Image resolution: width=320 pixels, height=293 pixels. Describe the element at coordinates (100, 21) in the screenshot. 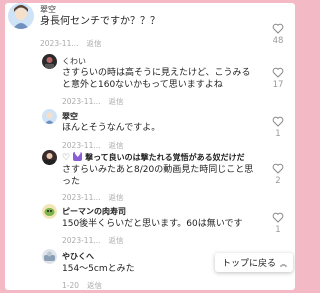

I see `comment-text: 身長何センチですか？？？` at that location.